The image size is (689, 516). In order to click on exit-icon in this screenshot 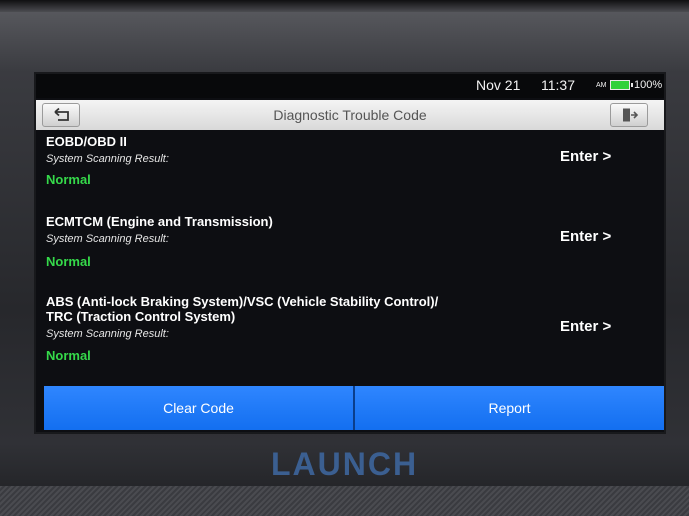, I will do `click(631, 115)`.